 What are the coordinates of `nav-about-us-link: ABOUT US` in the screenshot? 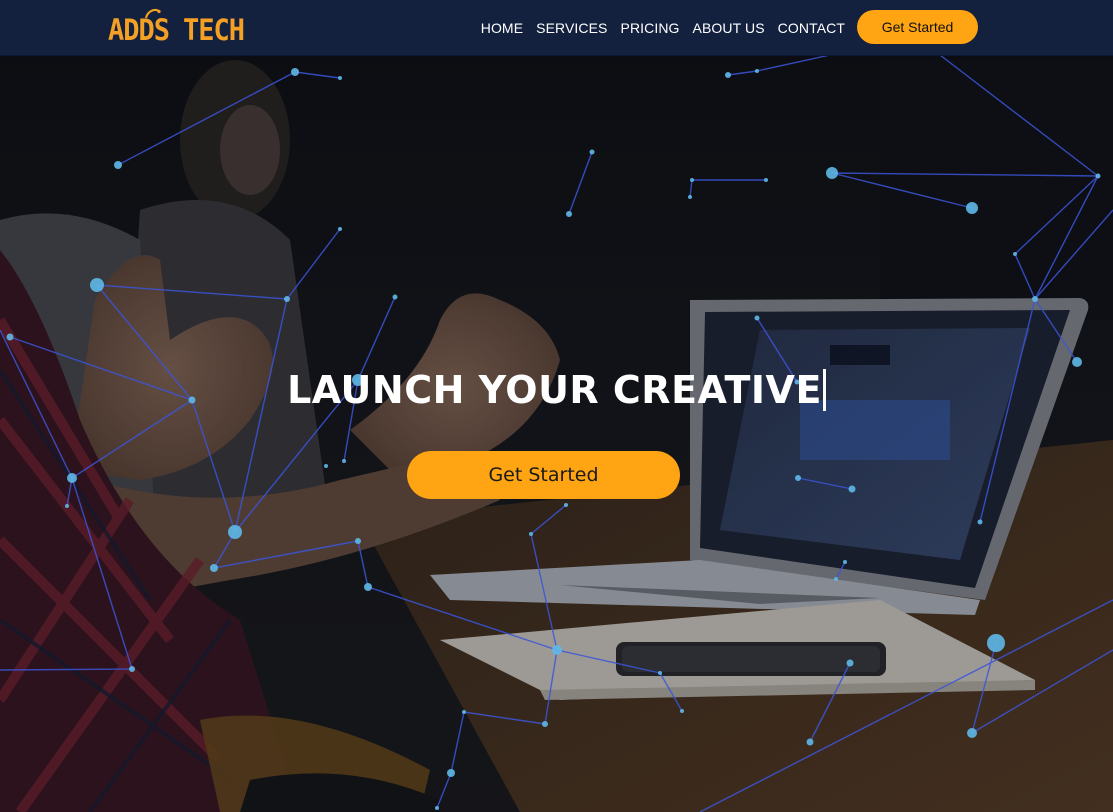 It's located at (729, 28).